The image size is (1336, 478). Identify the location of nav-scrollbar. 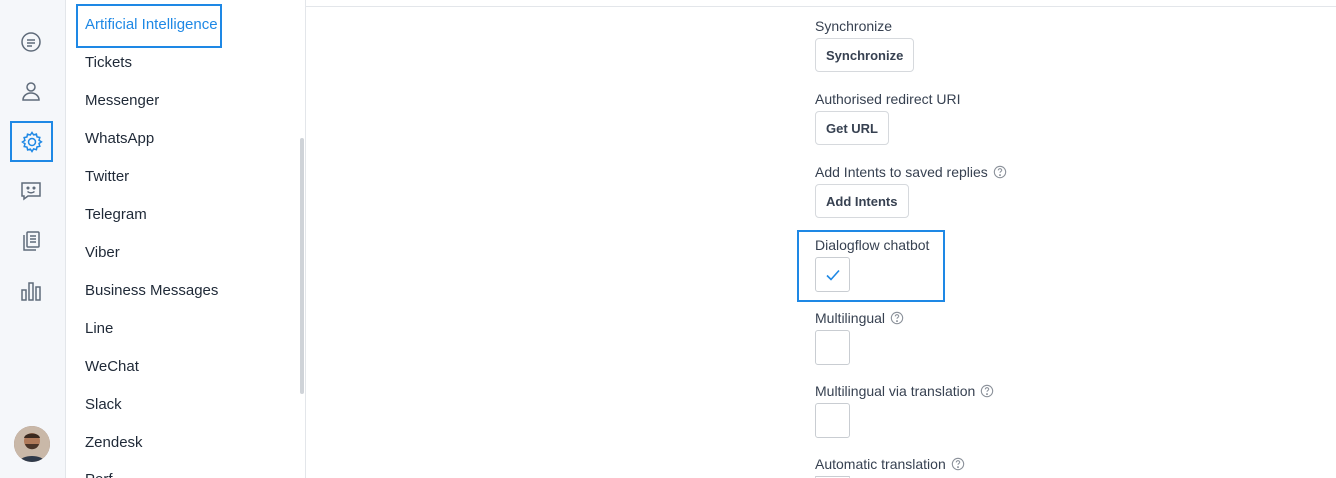
(302, 266).